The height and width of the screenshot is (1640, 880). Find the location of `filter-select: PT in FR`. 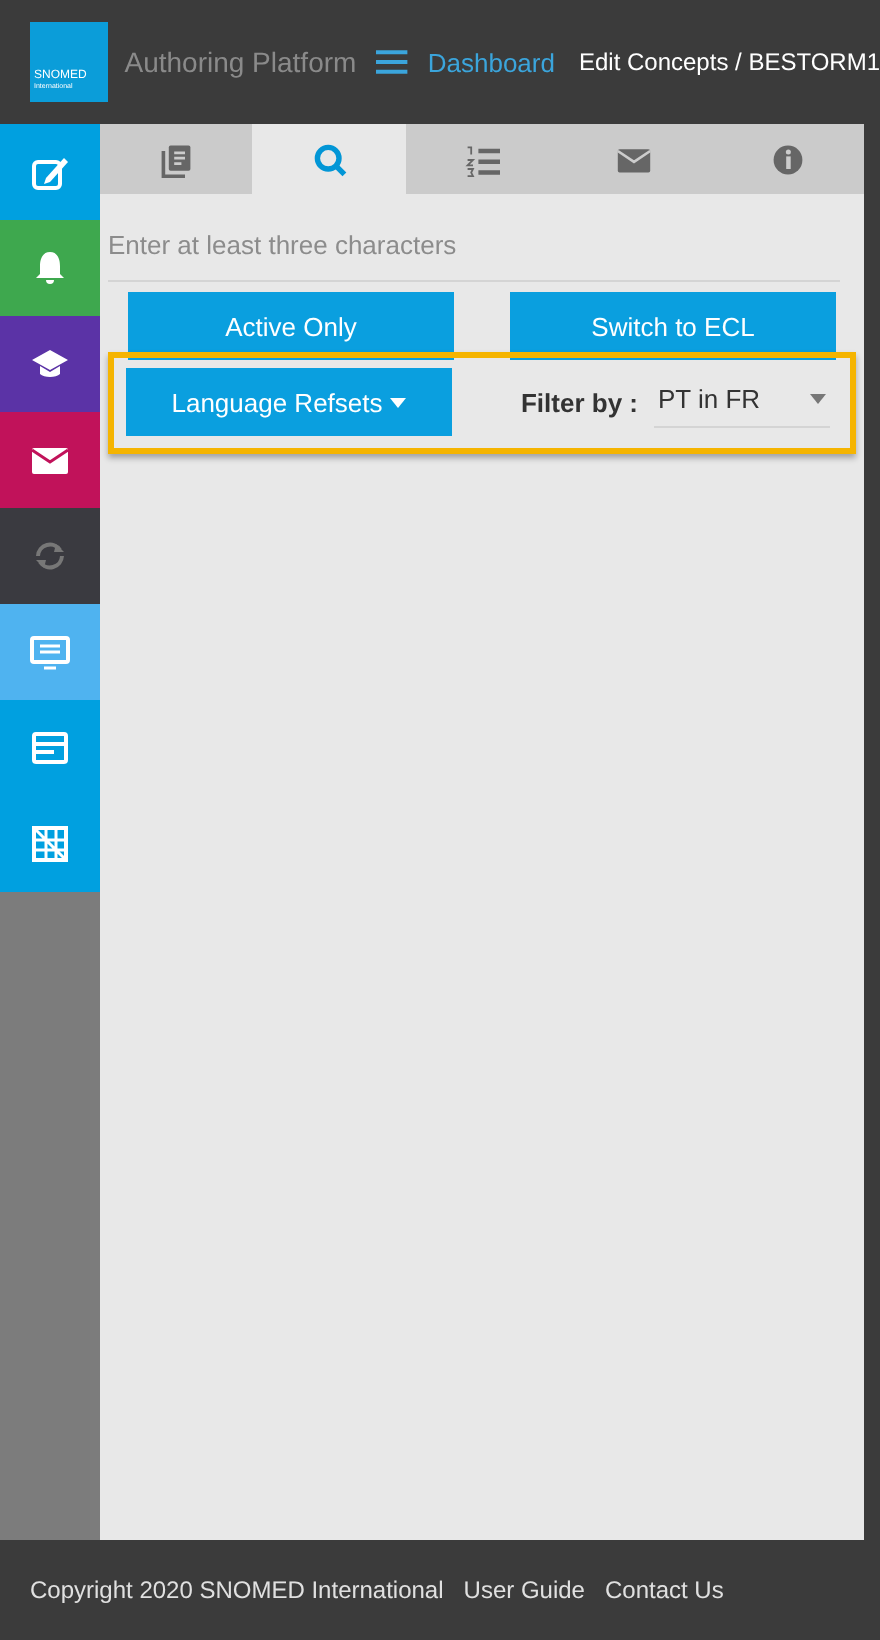

filter-select: PT in FR is located at coordinates (742, 402).